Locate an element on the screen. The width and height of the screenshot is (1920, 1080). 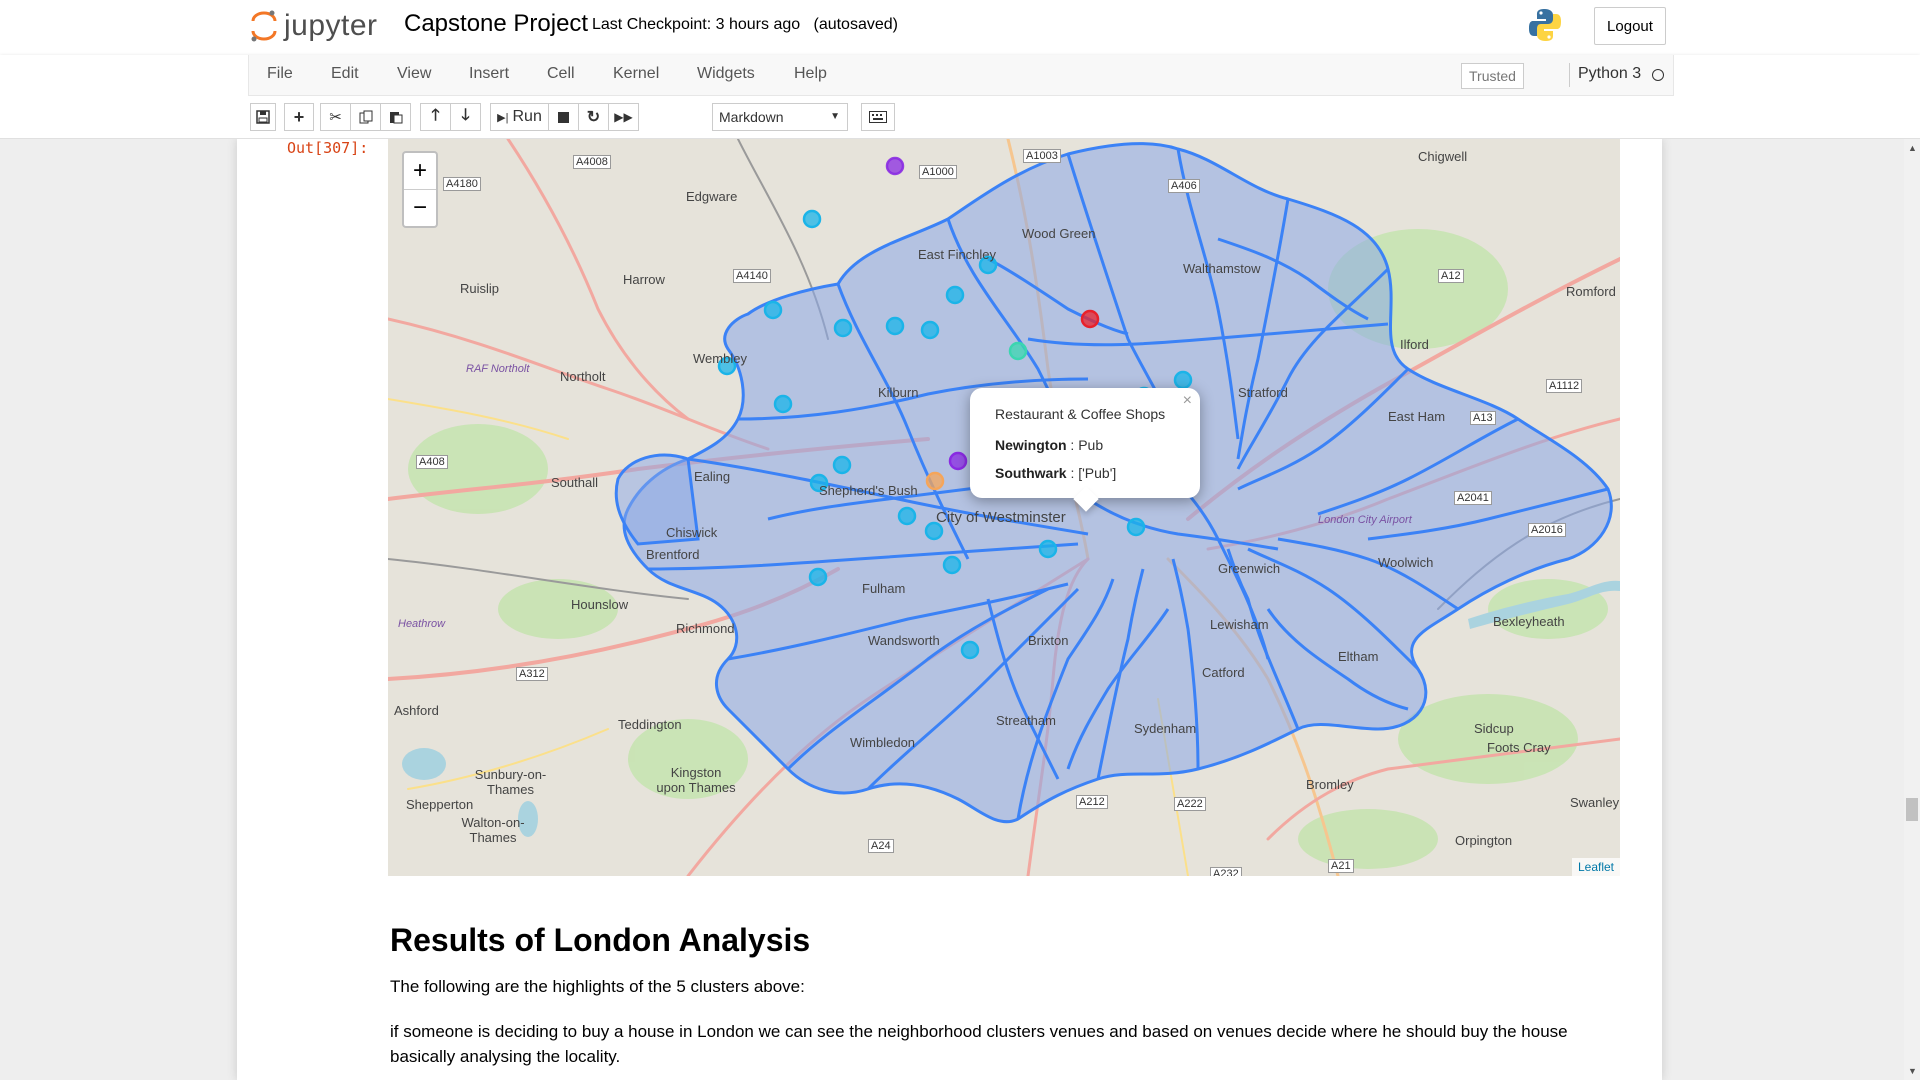
menu-view: View is located at coordinates (414, 74).